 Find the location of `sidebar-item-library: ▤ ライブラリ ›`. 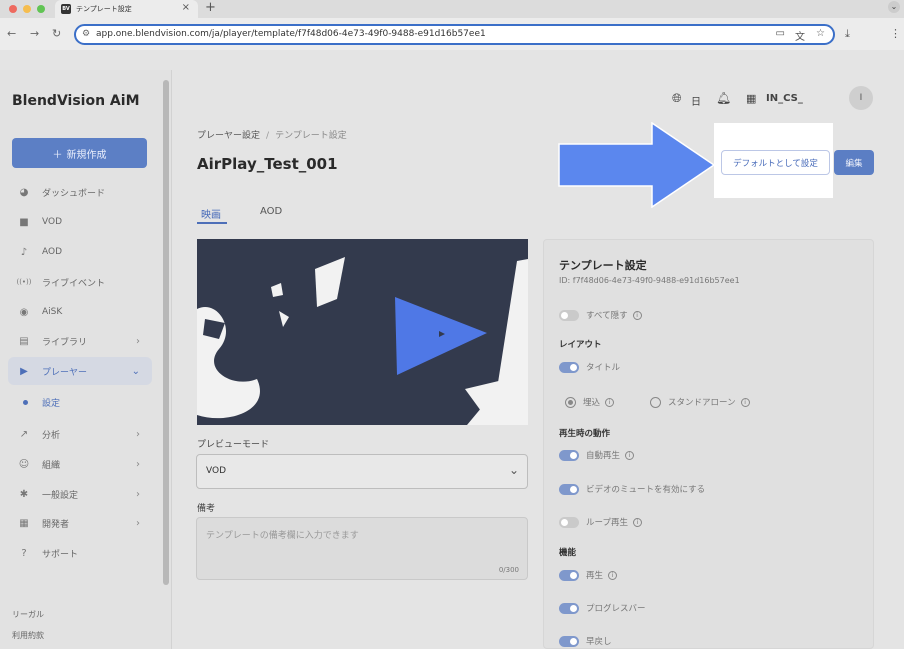

sidebar-item-library: ▤ ライブラリ › is located at coordinates (80, 341).